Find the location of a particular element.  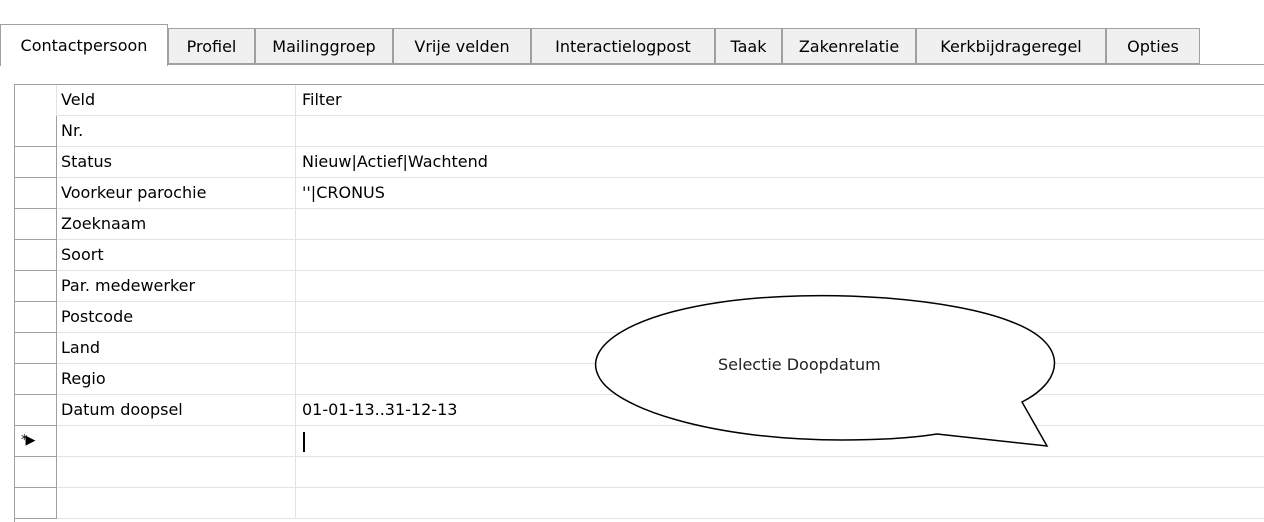

tab-vrije-velden: Vrije velden is located at coordinates (462, 46).